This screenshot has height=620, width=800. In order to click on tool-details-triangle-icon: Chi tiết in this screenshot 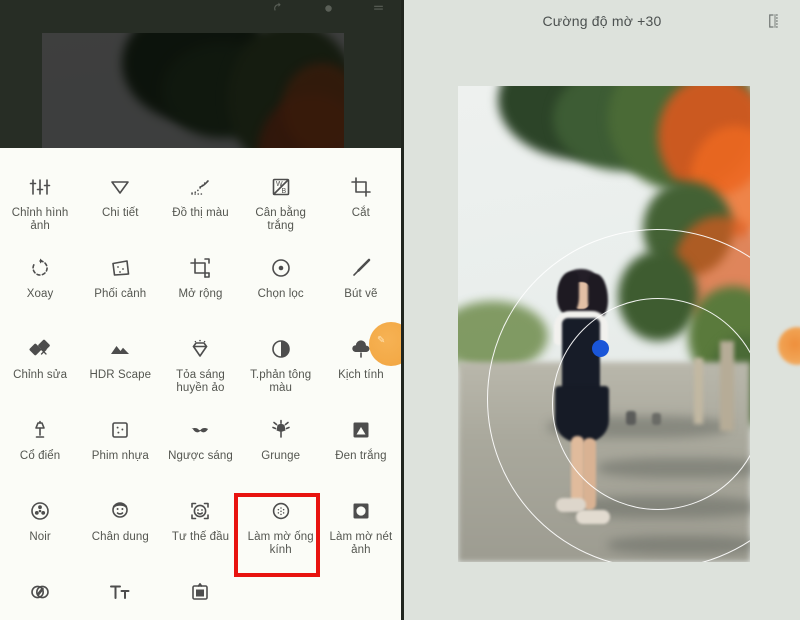, I will do `click(120, 202)`.